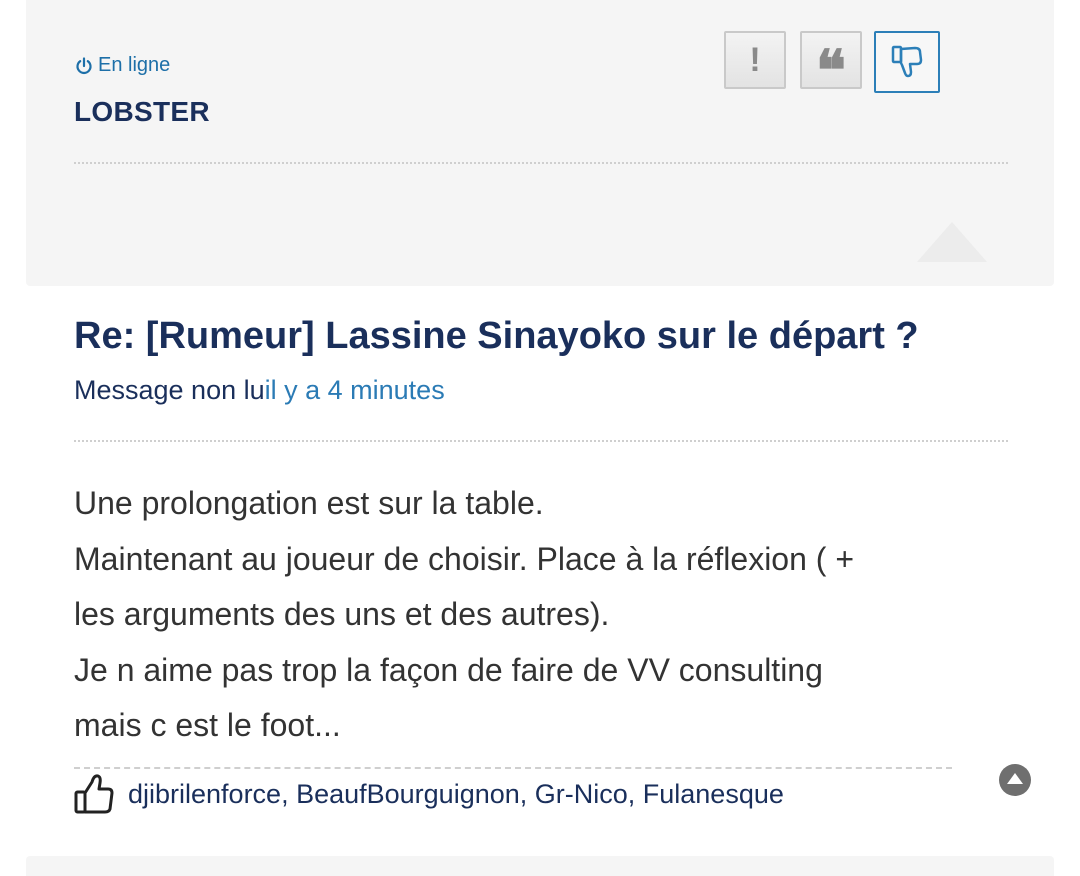 The height and width of the screenshot is (876, 1080). I want to click on post-meta: Message non luil y a 4 minutes, so click(259, 390).